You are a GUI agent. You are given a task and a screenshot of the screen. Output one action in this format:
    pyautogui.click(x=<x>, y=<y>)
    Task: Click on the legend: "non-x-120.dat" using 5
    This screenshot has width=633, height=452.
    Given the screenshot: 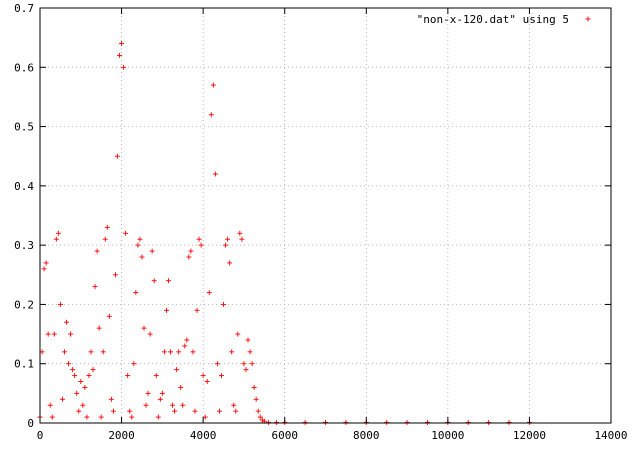 What is the action you would take?
    pyautogui.click(x=504, y=19)
    